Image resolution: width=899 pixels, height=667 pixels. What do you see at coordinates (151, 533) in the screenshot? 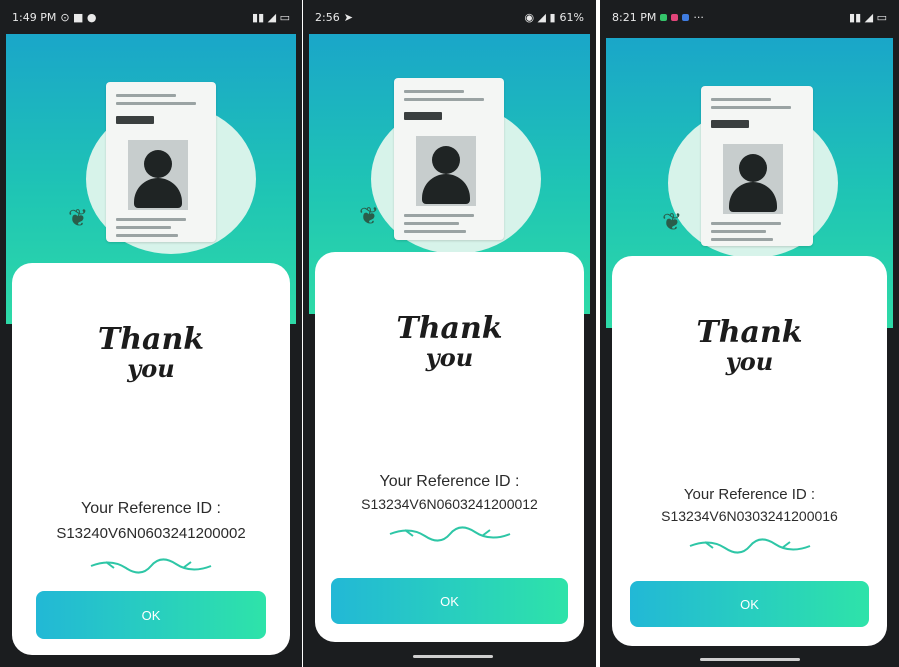
I see `reference-id: S13240V6N0603241200002` at bounding box center [151, 533].